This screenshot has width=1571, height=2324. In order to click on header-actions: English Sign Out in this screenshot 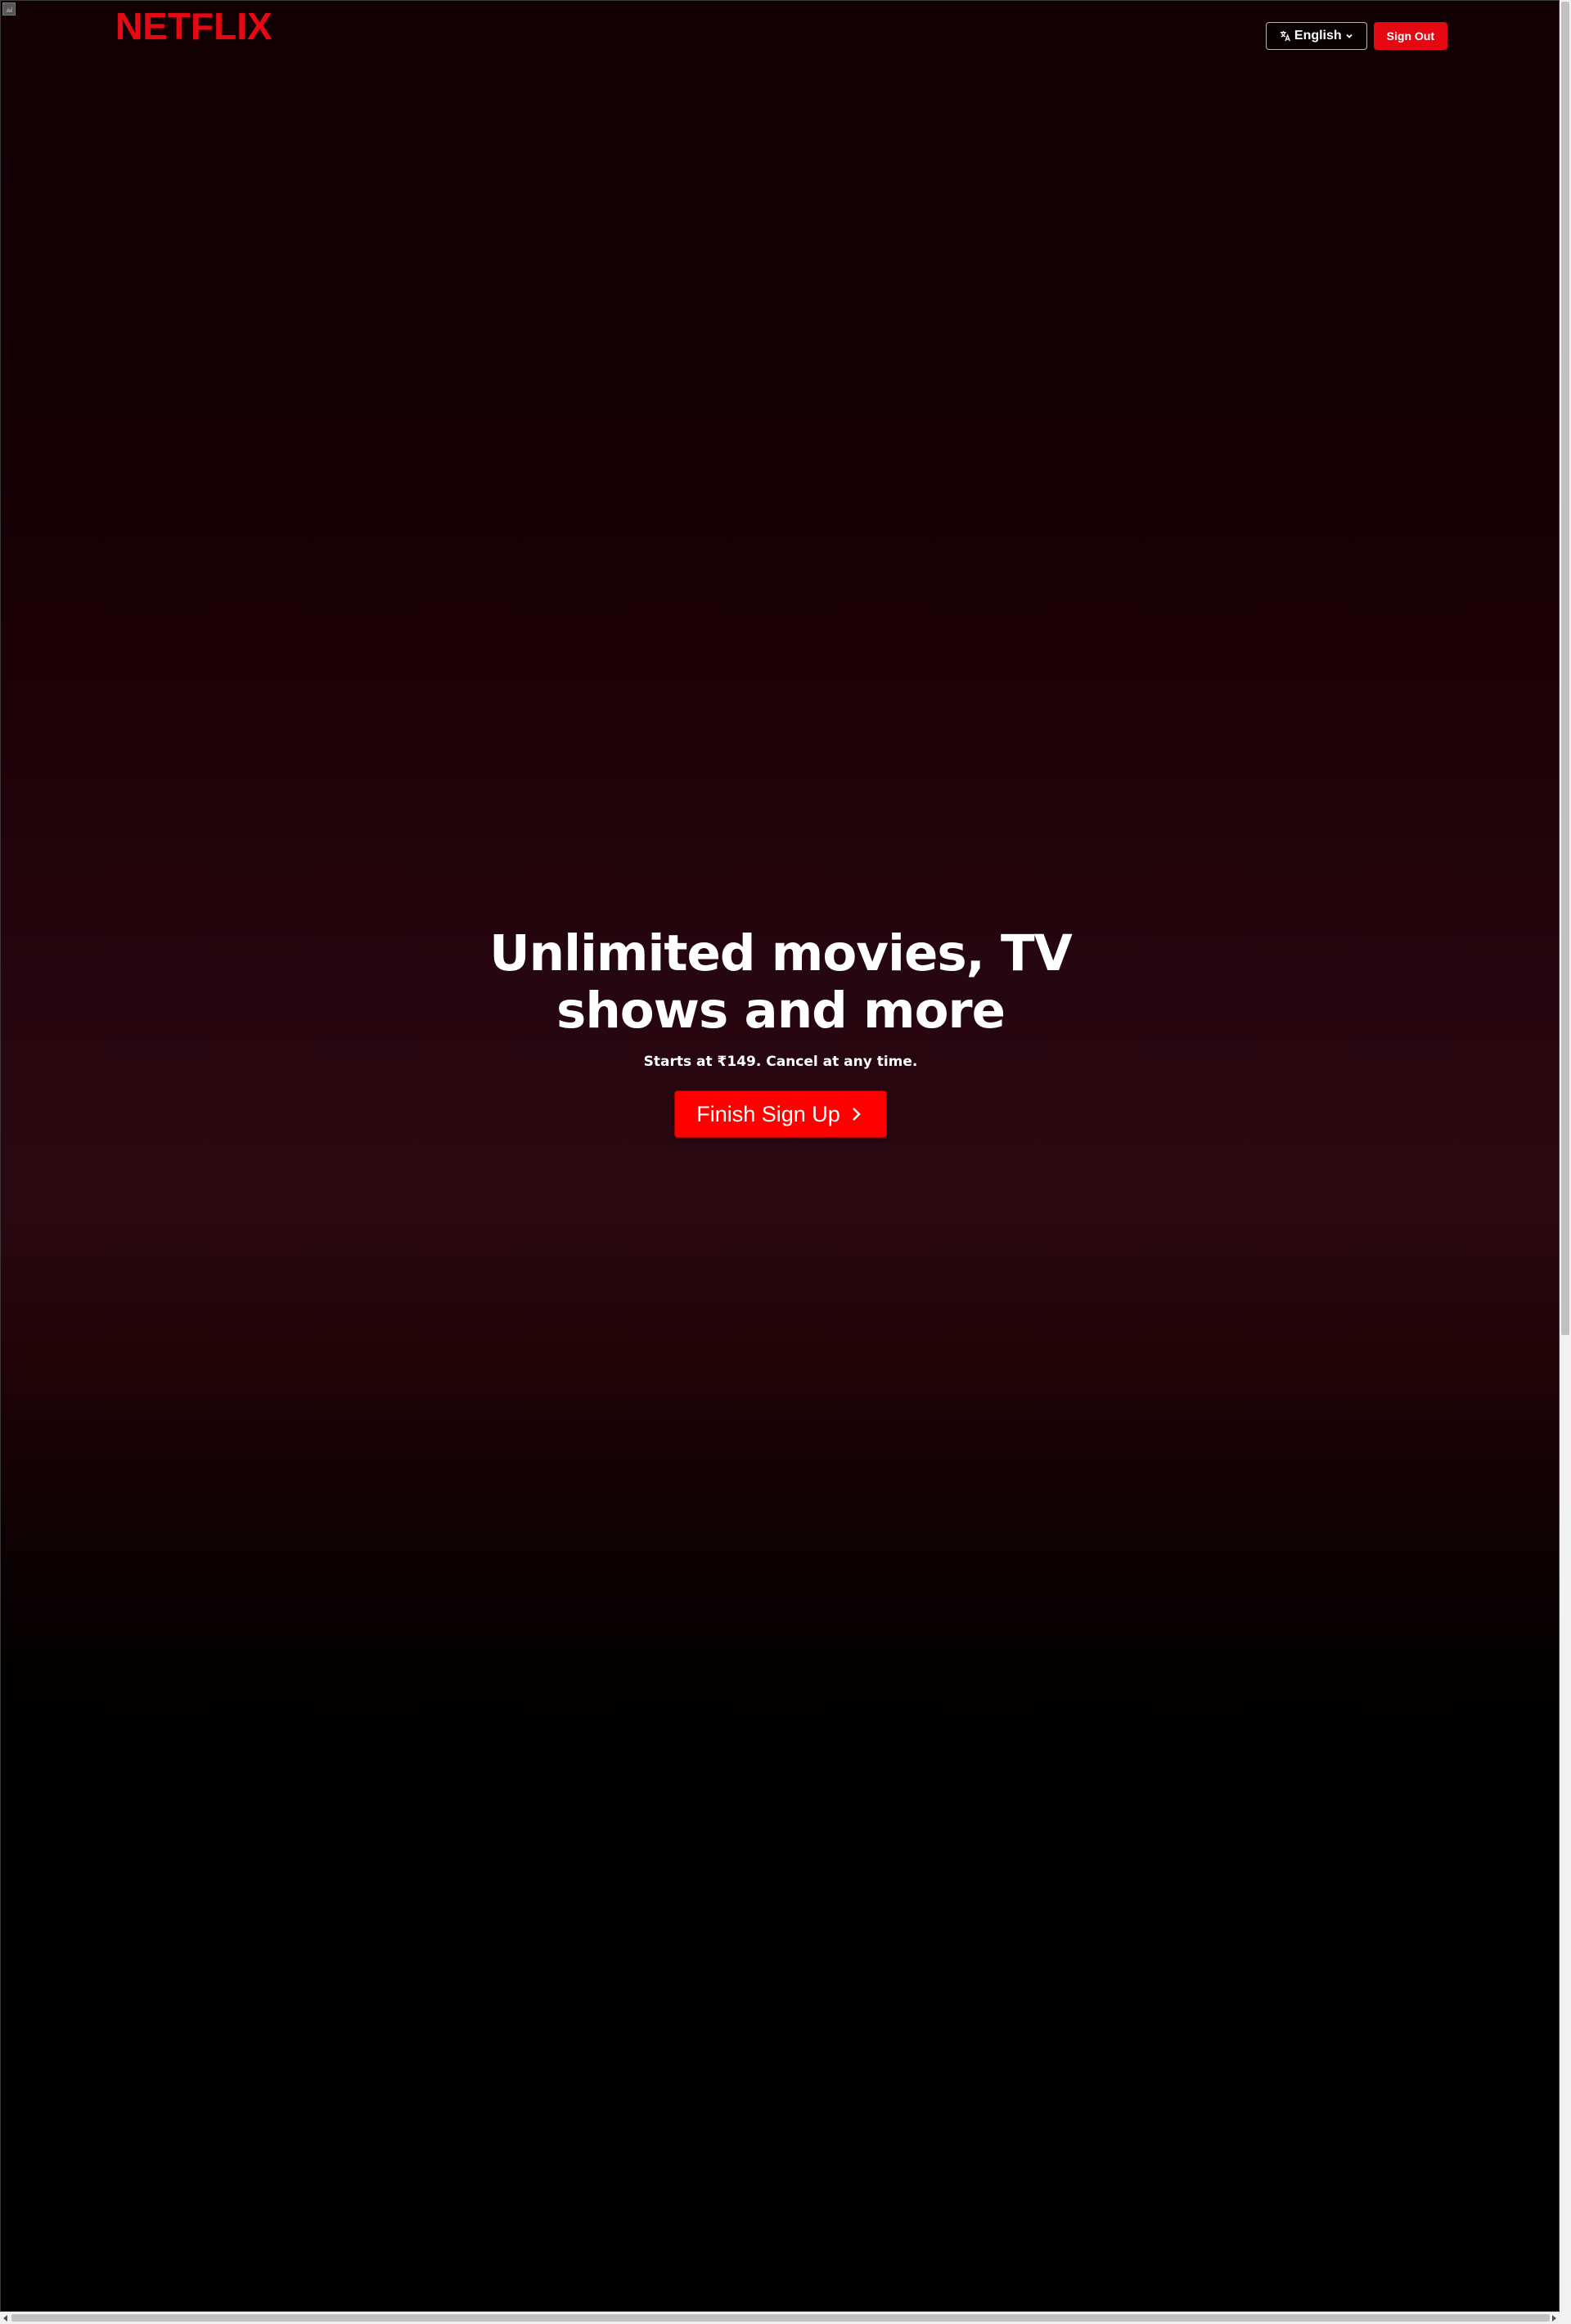, I will do `click(1356, 36)`.